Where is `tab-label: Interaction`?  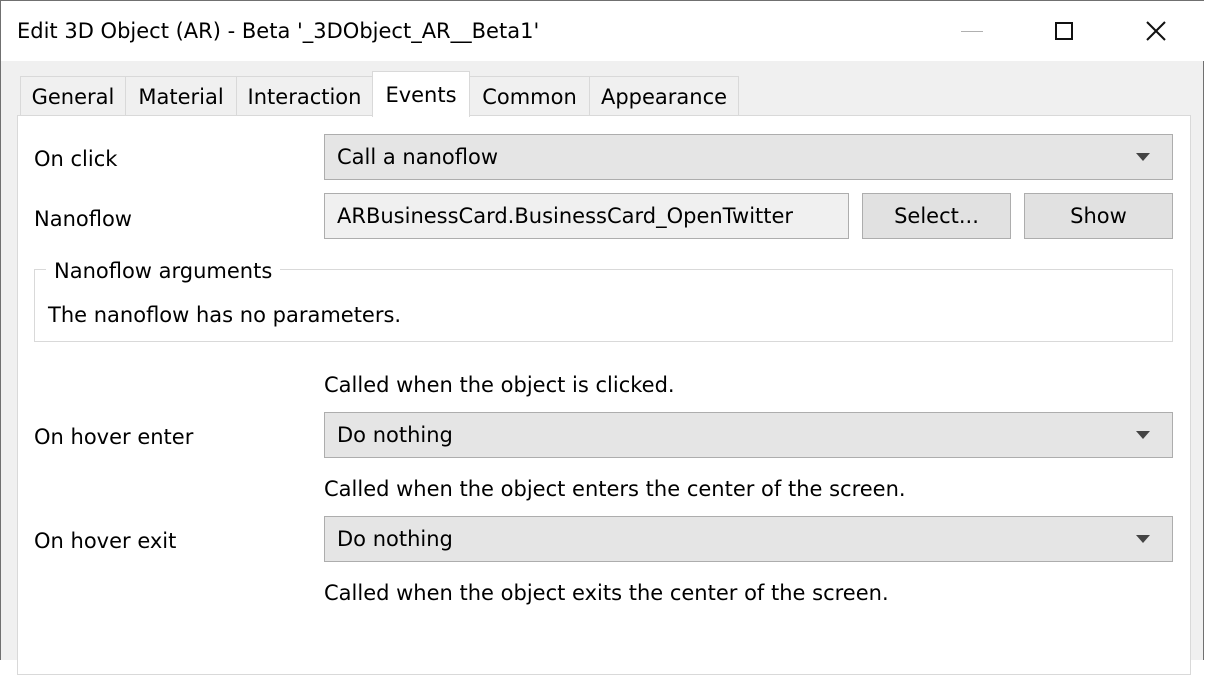 tab-label: Interaction is located at coordinates (304, 97).